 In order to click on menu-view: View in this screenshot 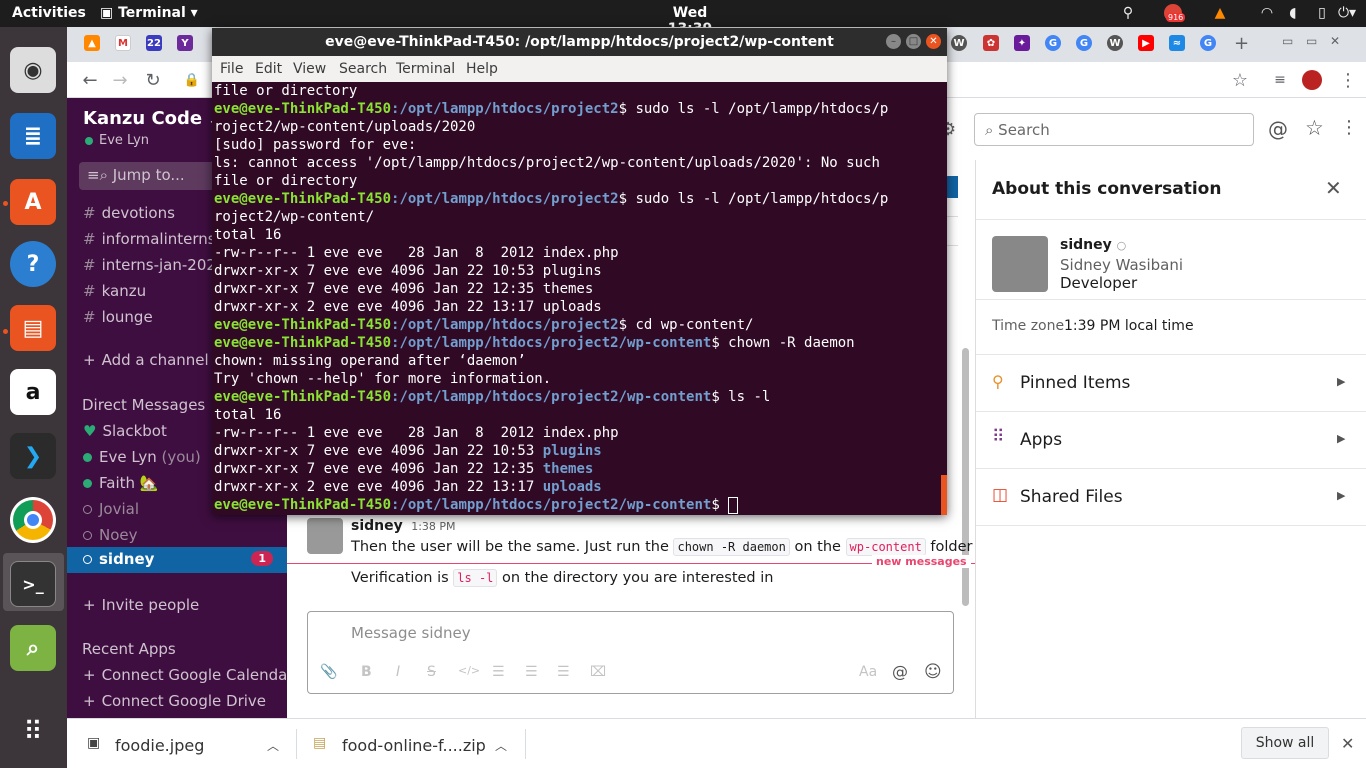, I will do `click(309, 69)`.